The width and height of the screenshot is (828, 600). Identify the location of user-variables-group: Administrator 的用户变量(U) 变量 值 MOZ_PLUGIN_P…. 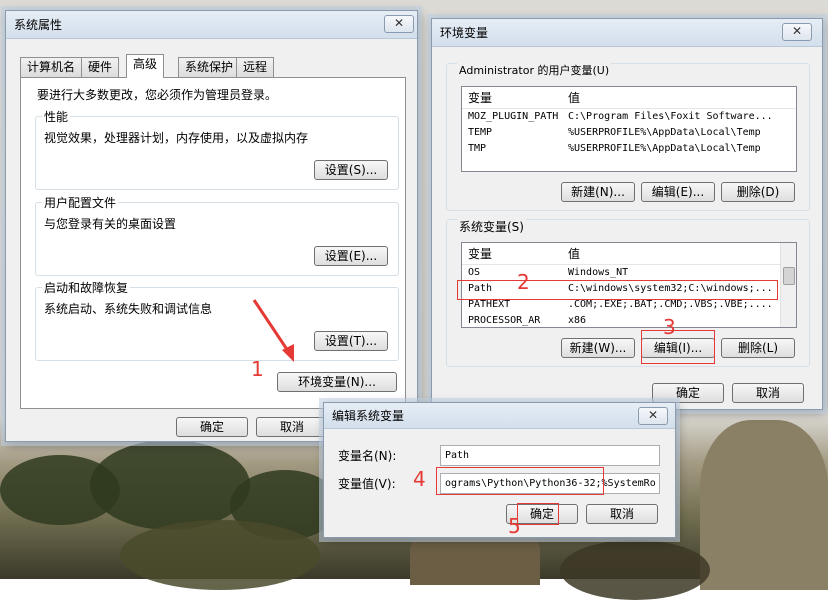
(628, 136).